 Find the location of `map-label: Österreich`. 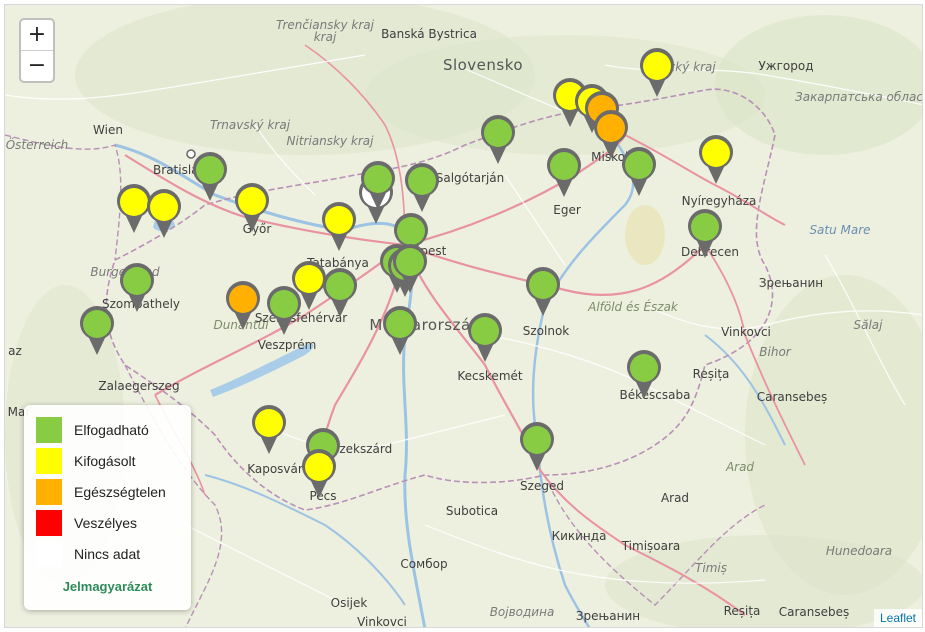

map-label: Österreich is located at coordinates (37, 145).